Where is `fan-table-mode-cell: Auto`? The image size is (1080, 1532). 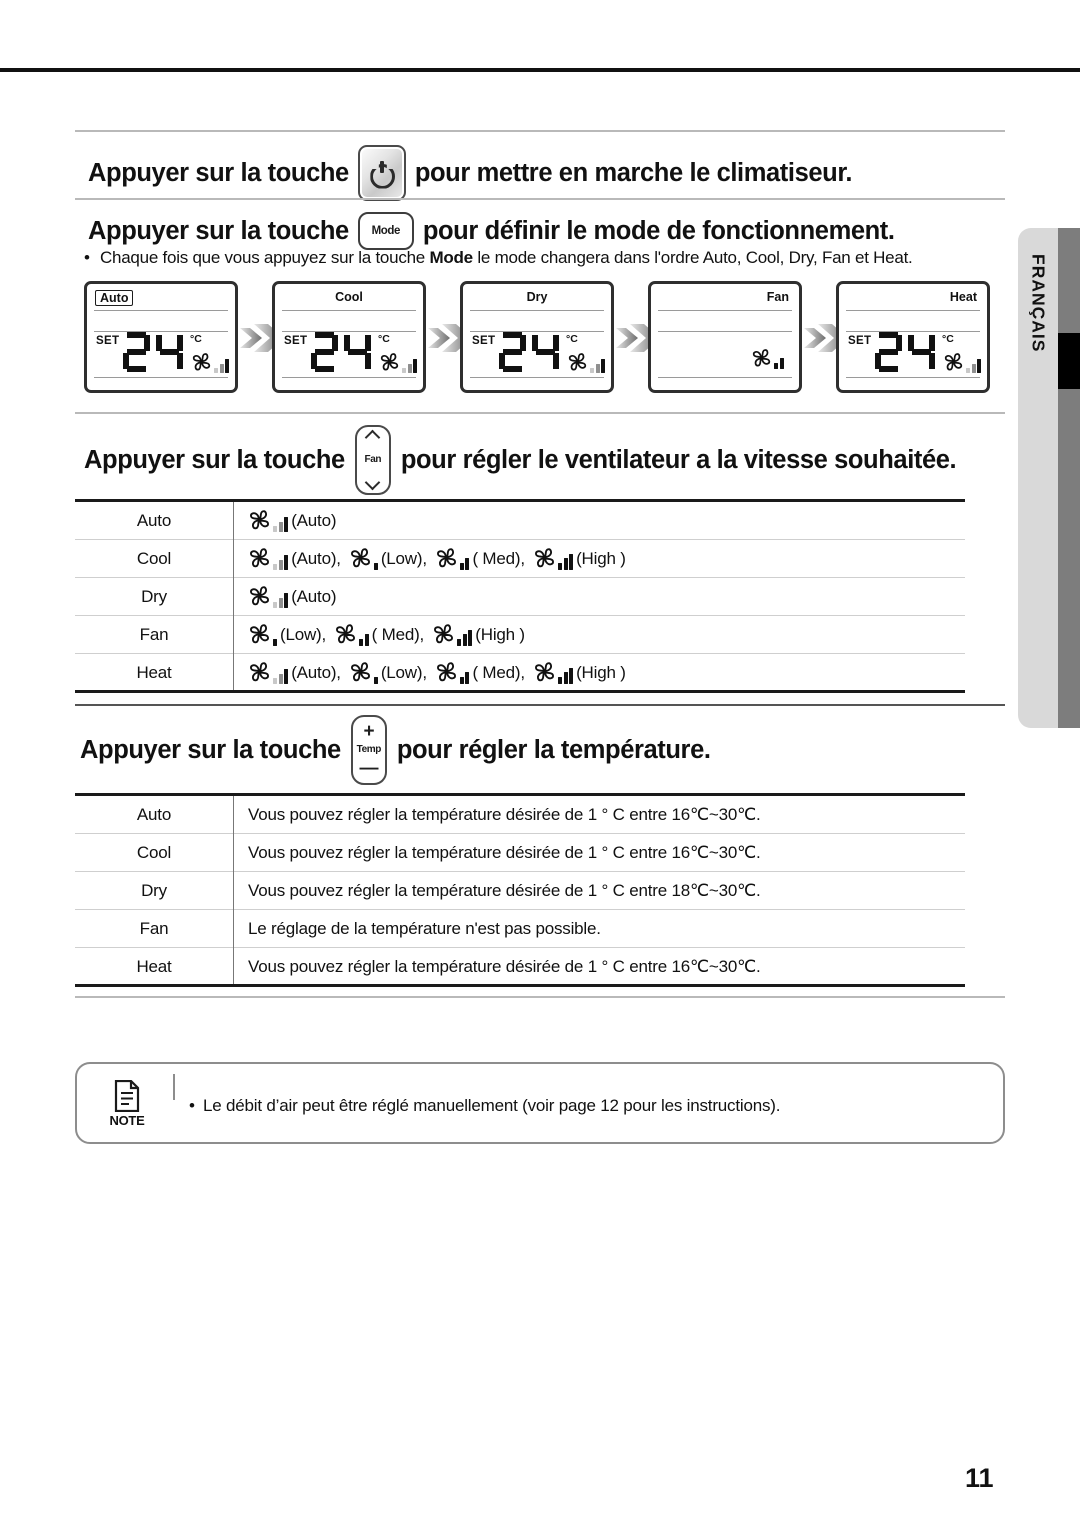
fan-table-mode-cell: Auto is located at coordinates (154, 521).